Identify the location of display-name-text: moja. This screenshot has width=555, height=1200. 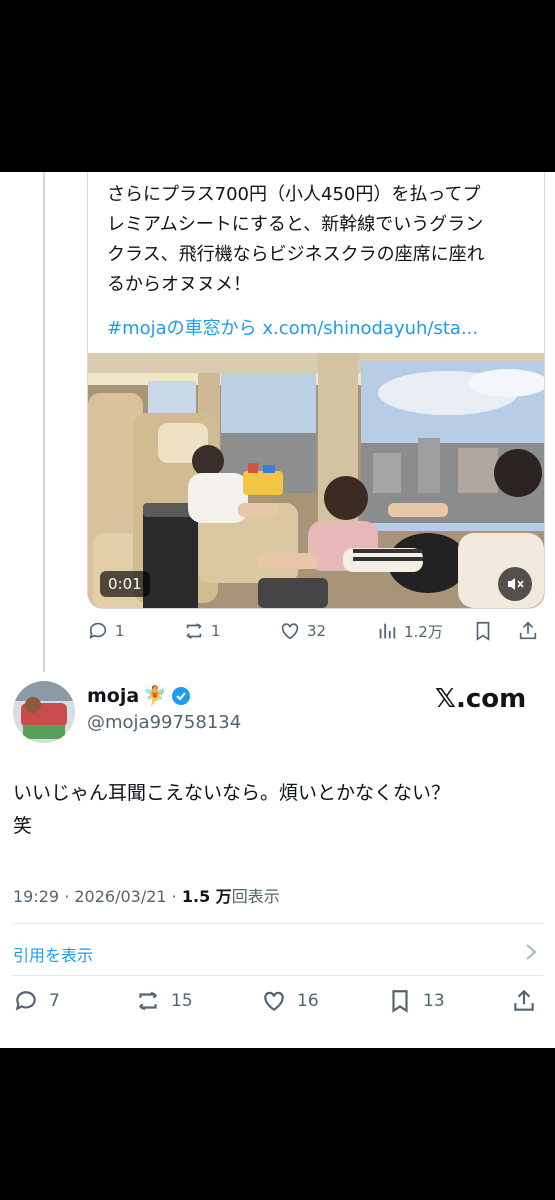
(113, 695).